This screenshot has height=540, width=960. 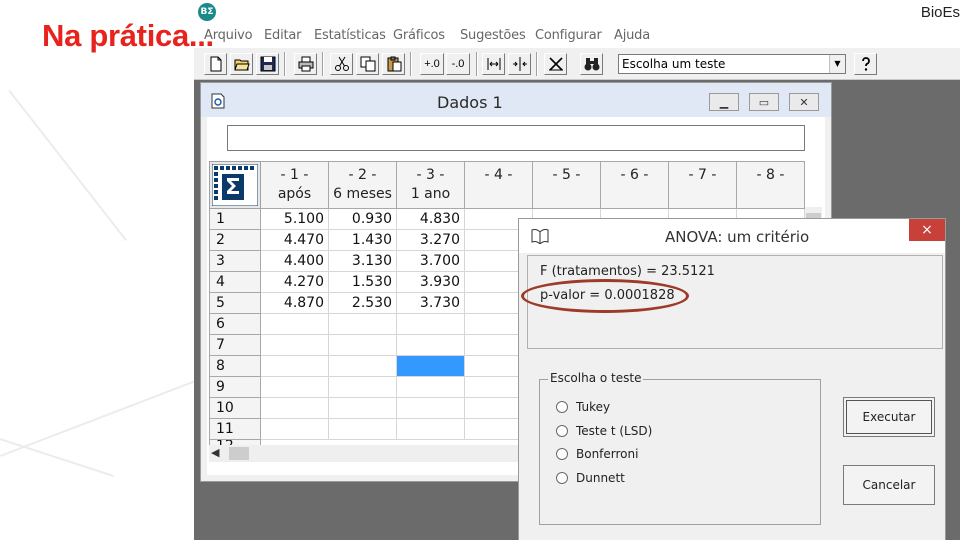 What do you see at coordinates (732, 64) in the screenshot?
I see `test-select: Escolha um teste ▼` at bounding box center [732, 64].